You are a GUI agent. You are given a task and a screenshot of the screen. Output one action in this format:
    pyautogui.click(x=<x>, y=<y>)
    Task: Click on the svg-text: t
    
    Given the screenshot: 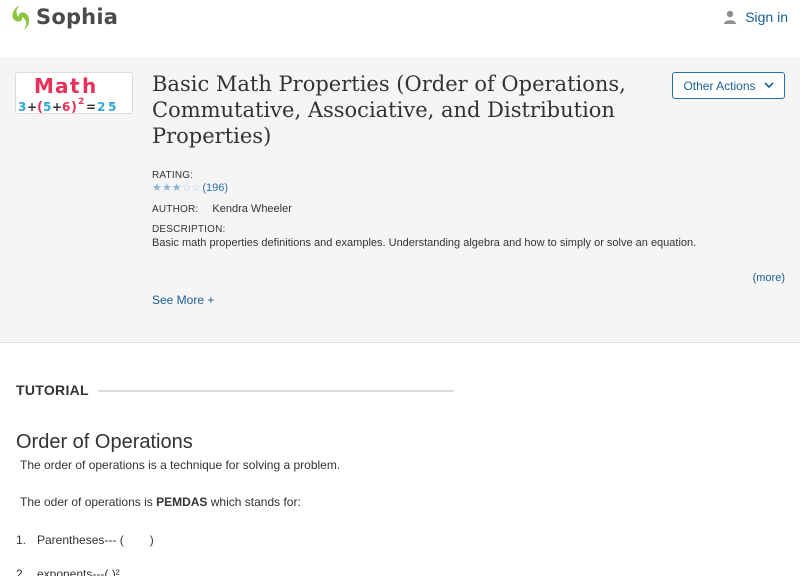 What is the action you would take?
    pyautogui.click(x=75, y=86)
    